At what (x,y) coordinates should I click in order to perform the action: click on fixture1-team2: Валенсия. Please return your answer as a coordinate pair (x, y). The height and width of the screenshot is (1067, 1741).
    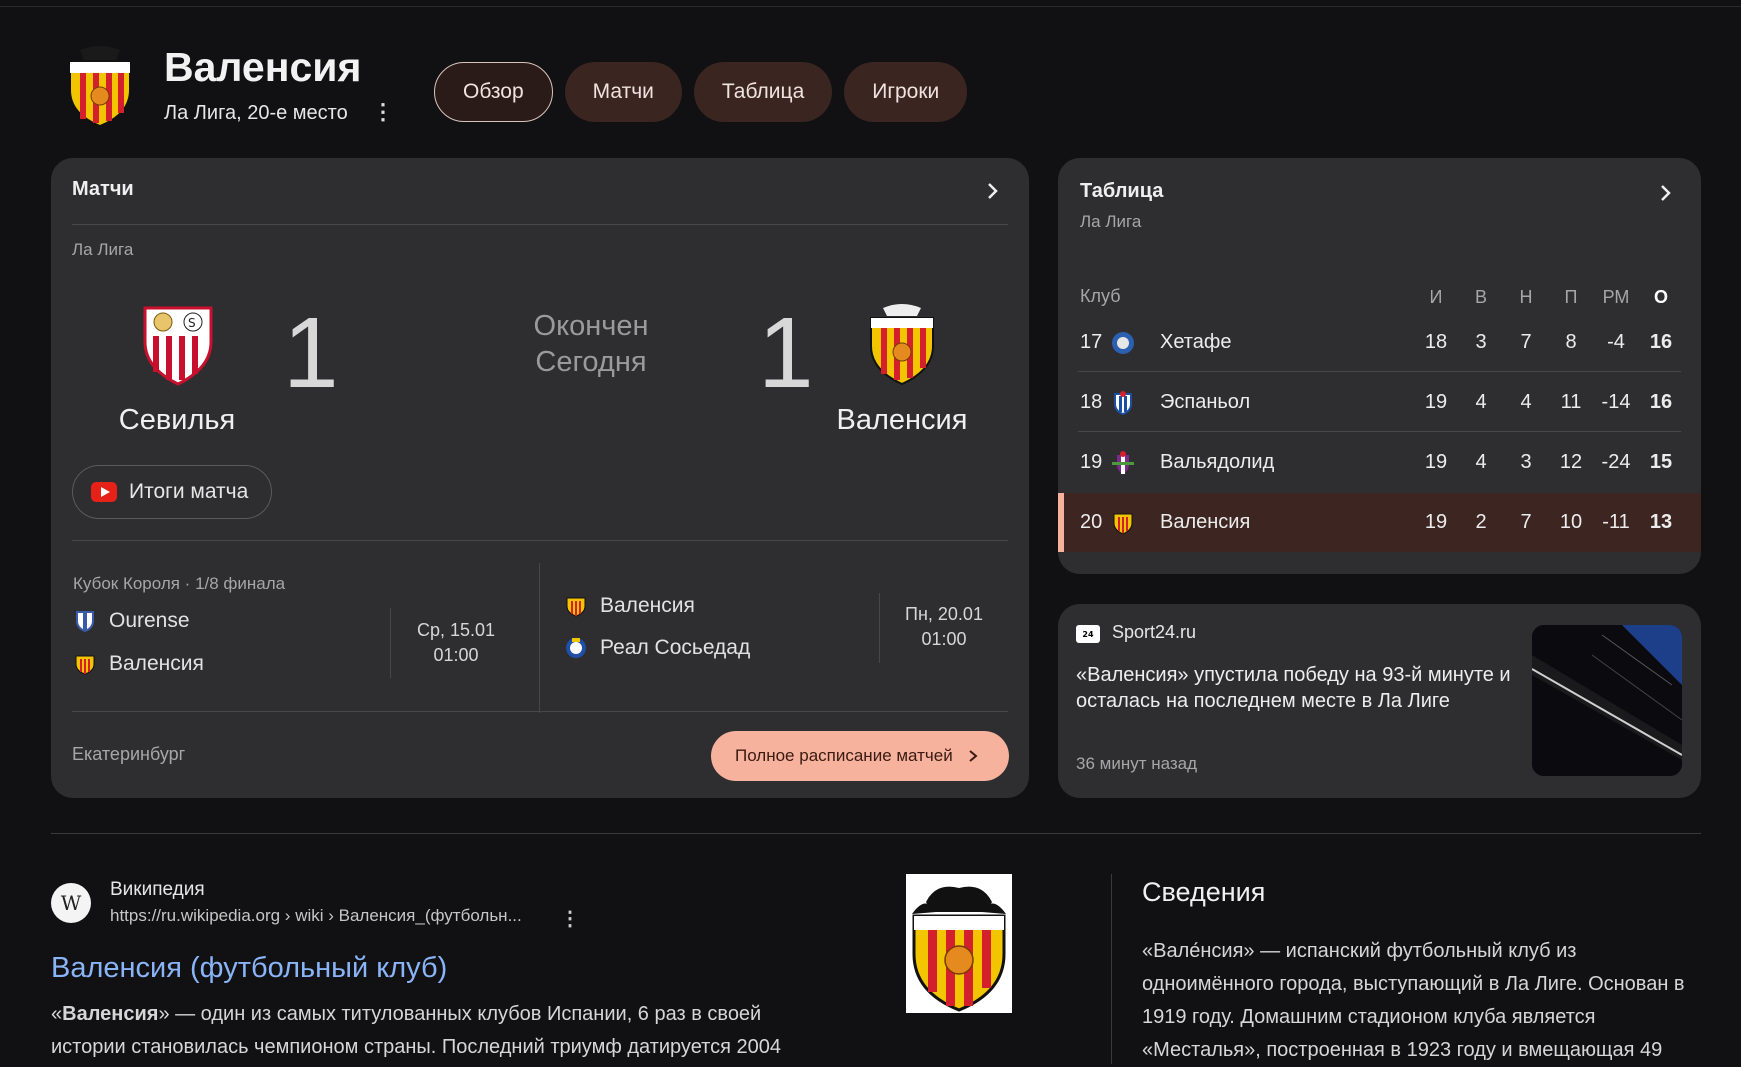
    Looking at the image, I should click on (138, 664).